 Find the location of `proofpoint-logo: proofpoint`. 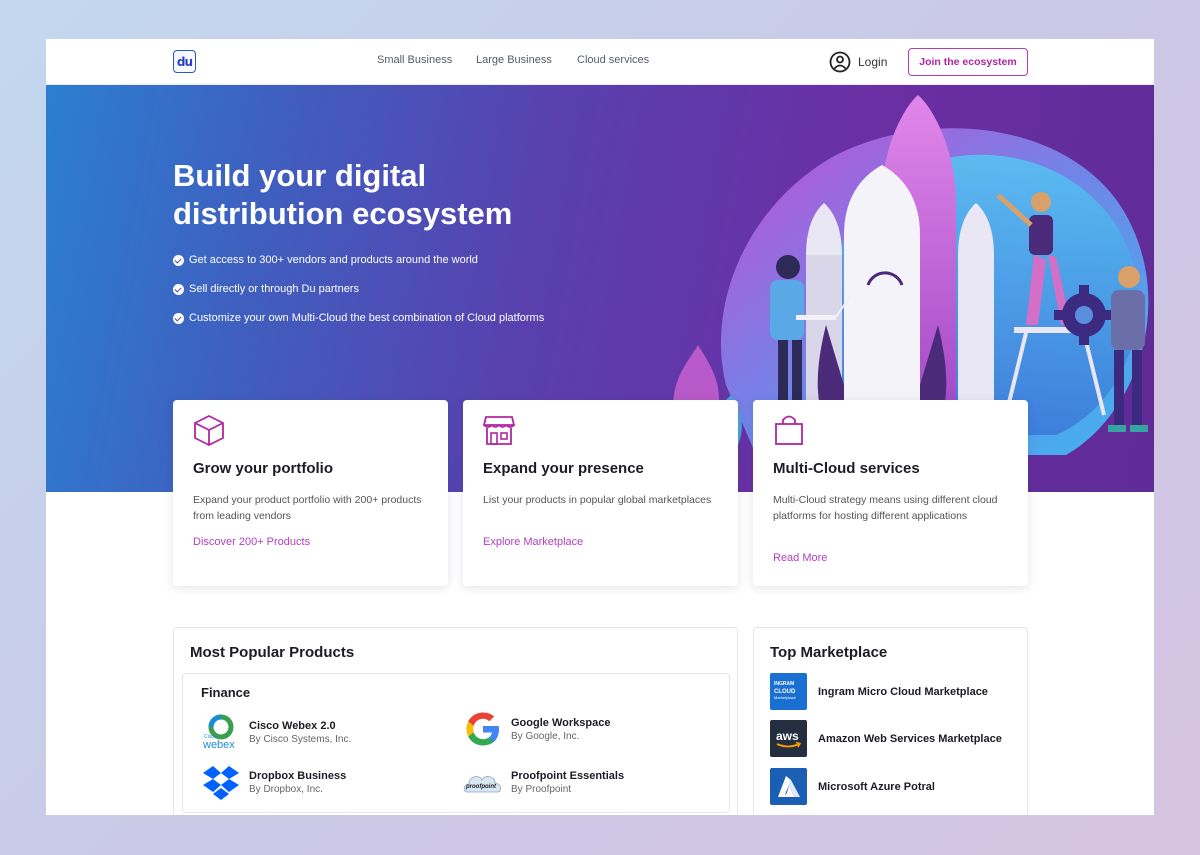

proofpoint-logo: proofpoint is located at coordinates (483, 782).